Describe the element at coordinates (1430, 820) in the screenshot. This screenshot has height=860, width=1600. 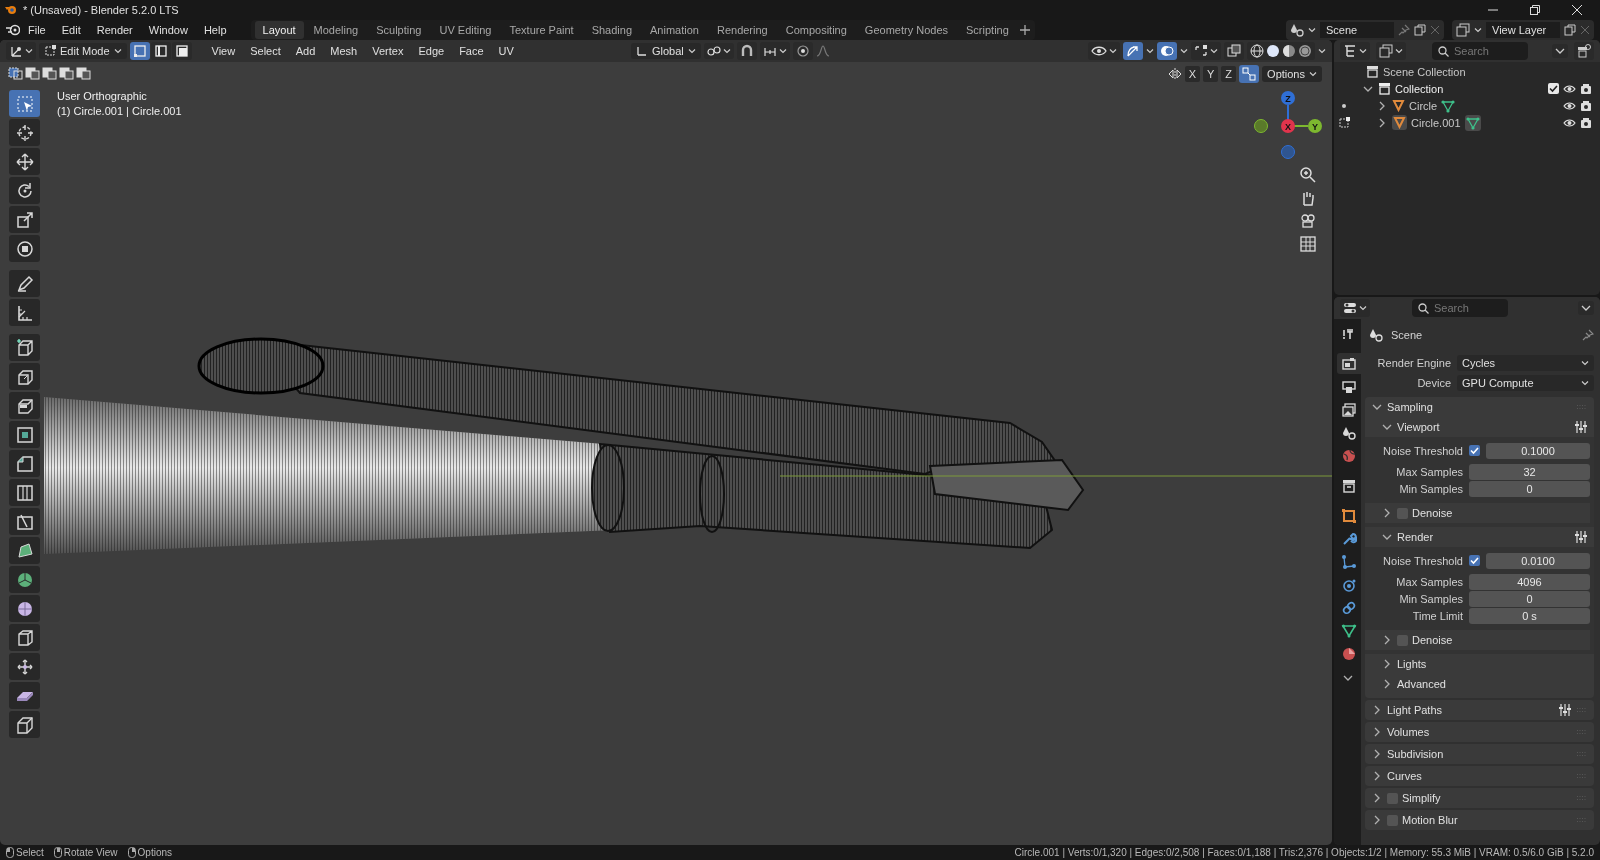
I see `panel-title: Motion Blur` at that location.